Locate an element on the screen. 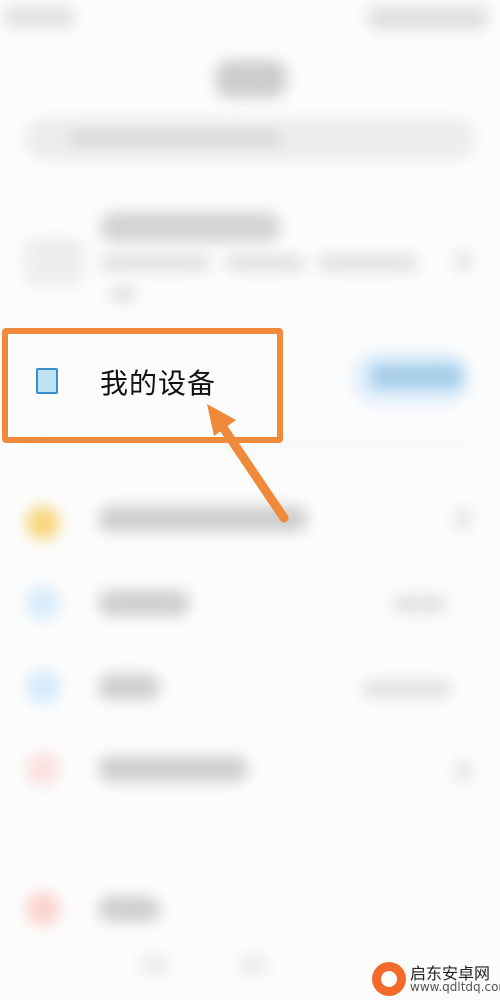 The height and width of the screenshot is (1000, 500). my-device-label: 我的设备 is located at coordinates (158, 382).